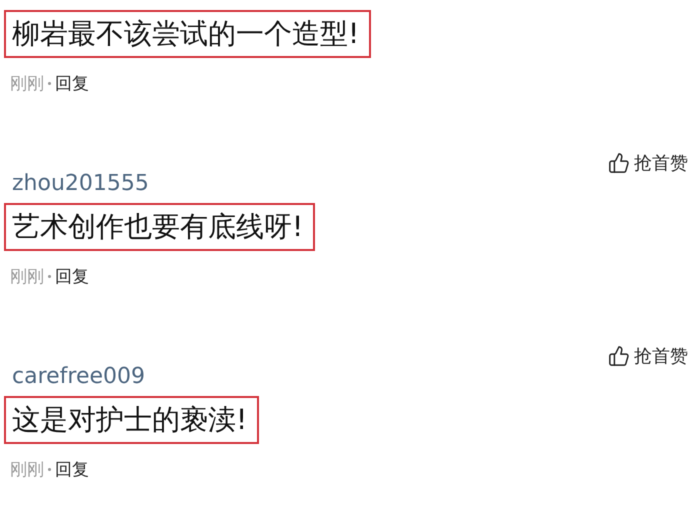 Image resolution: width=700 pixels, height=513 pixels. Describe the element at coordinates (188, 34) in the screenshot. I see `comment-text: 柳岩最不该尝试的一个造型!` at that location.